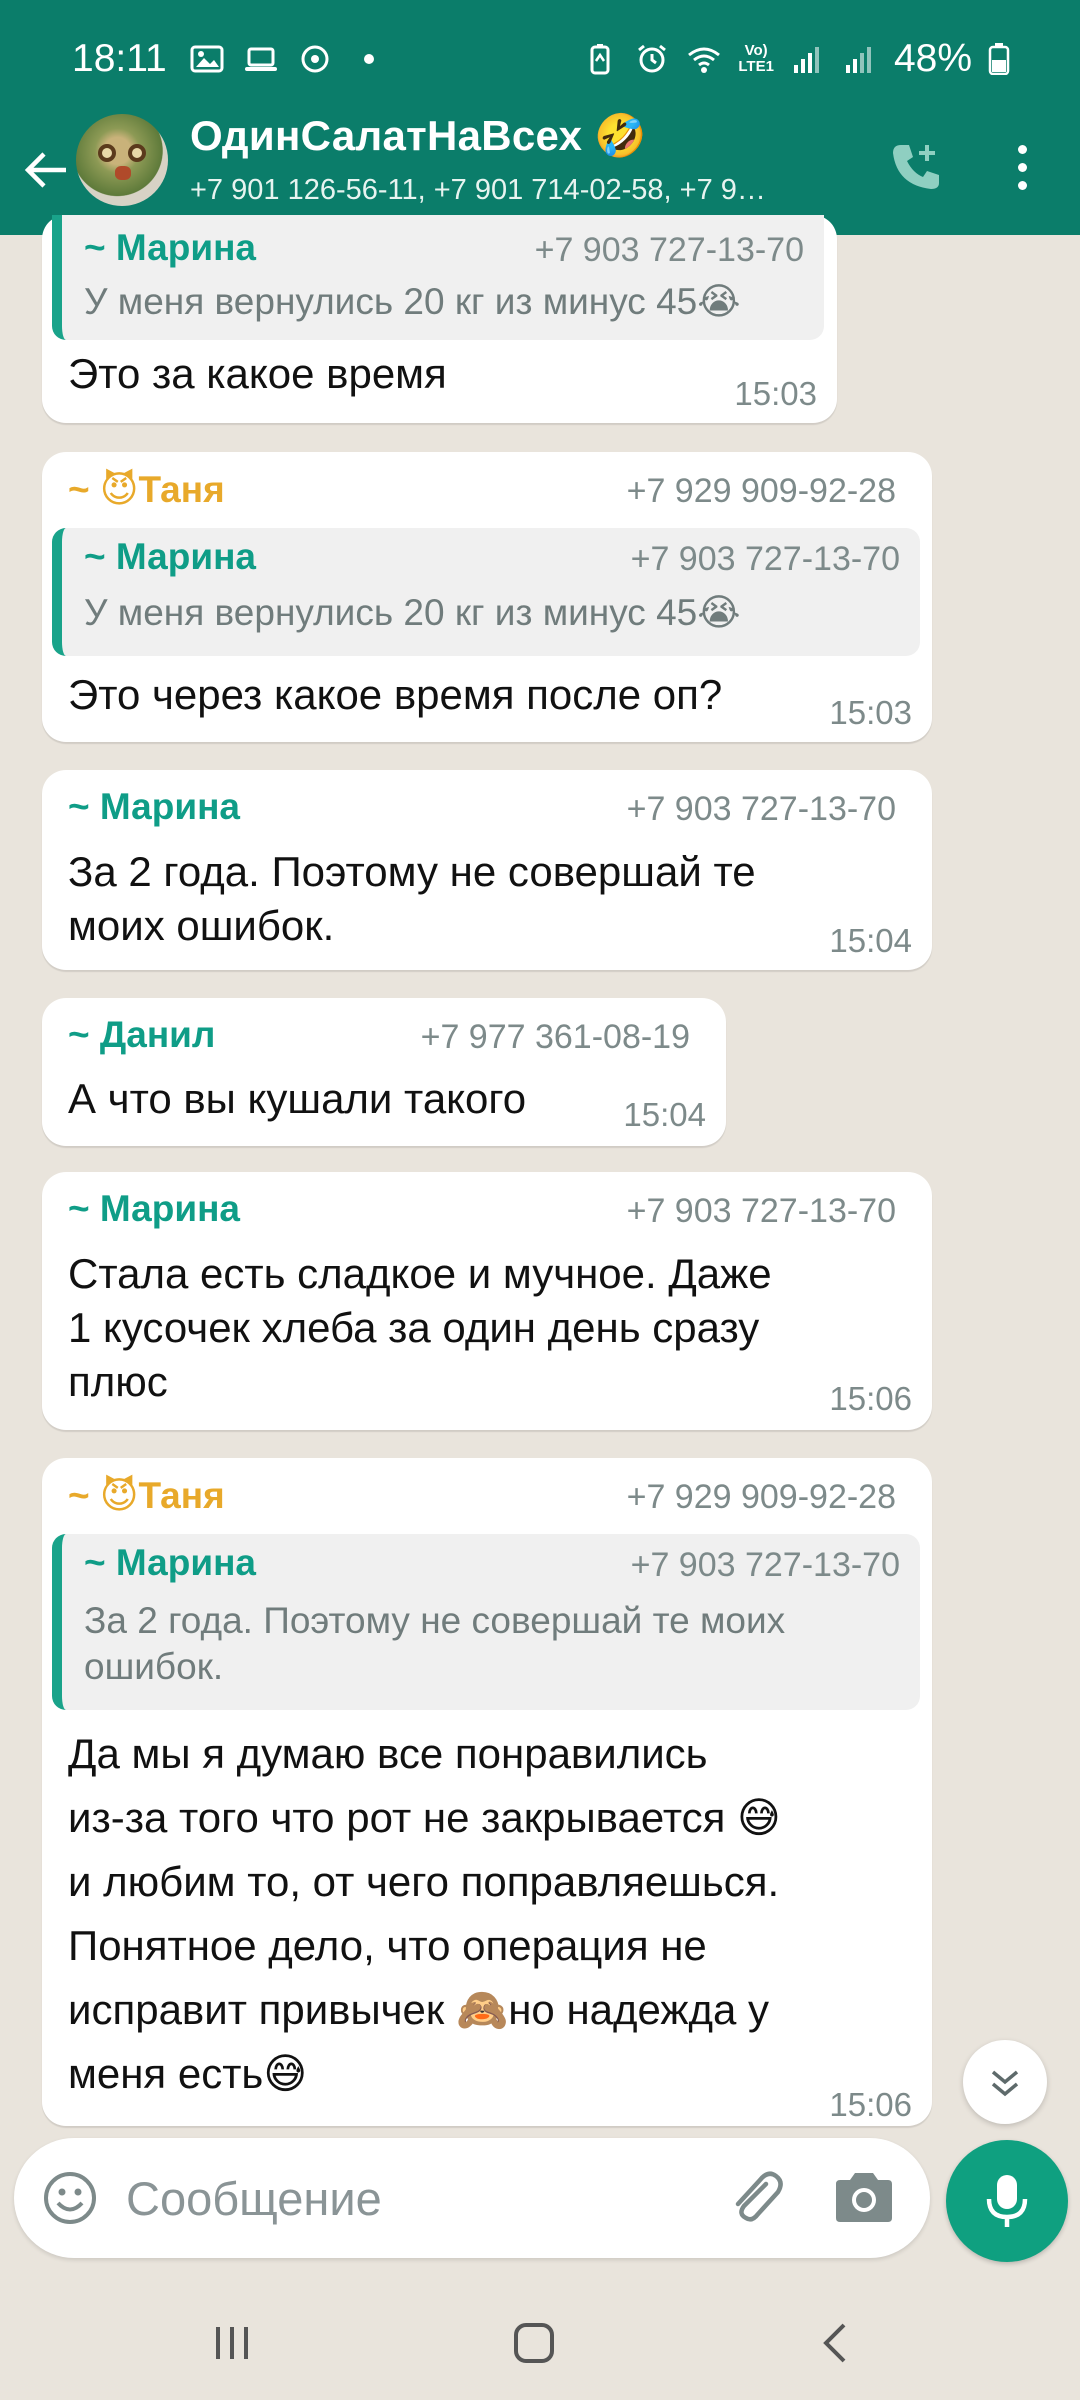 This screenshot has width=1080, height=2400. What do you see at coordinates (418, 136) in the screenshot?
I see `chat-title: ОдинСалатНаВсех 🤣` at bounding box center [418, 136].